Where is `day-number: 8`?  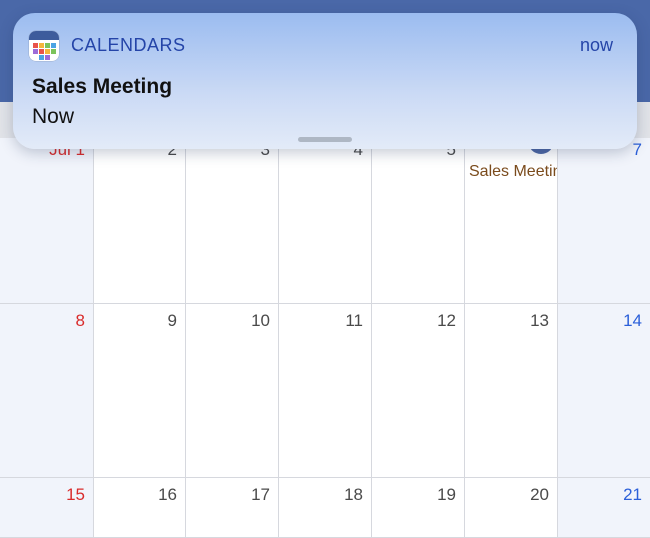
day-number: 8 is located at coordinates (80, 320).